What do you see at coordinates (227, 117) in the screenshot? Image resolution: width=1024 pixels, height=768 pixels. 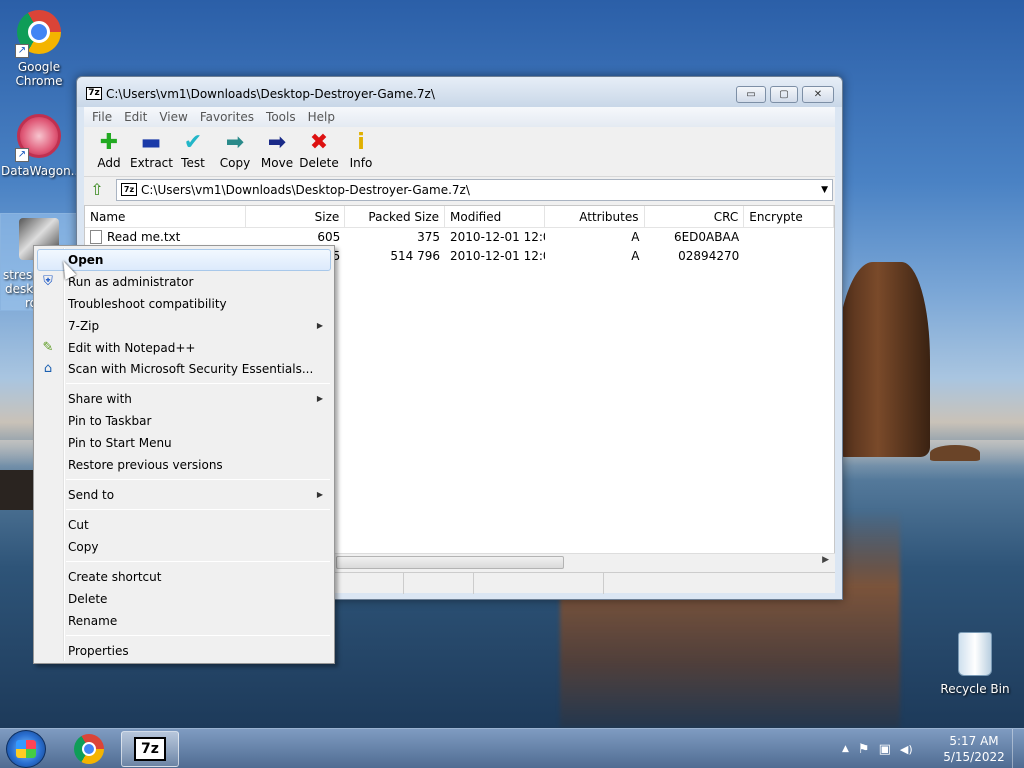 I see `menu-favorites: Favorites` at bounding box center [227, 117].